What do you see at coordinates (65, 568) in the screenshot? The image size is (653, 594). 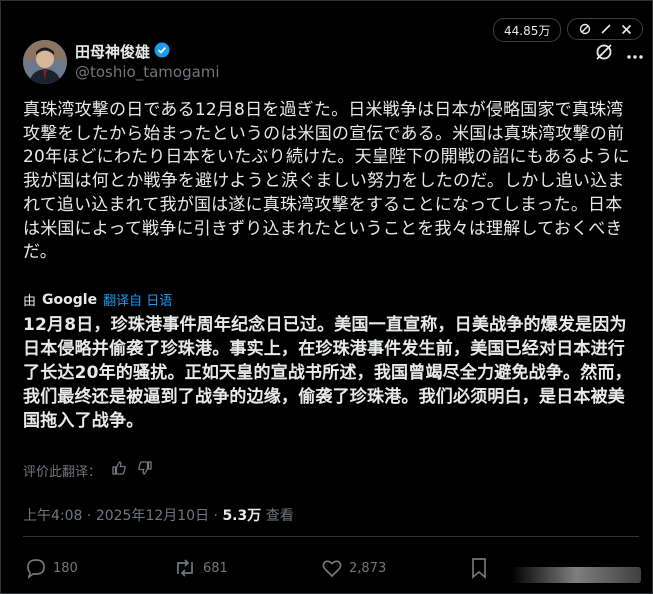 I see `reply-count: 180` at bounding box center [65, 568].